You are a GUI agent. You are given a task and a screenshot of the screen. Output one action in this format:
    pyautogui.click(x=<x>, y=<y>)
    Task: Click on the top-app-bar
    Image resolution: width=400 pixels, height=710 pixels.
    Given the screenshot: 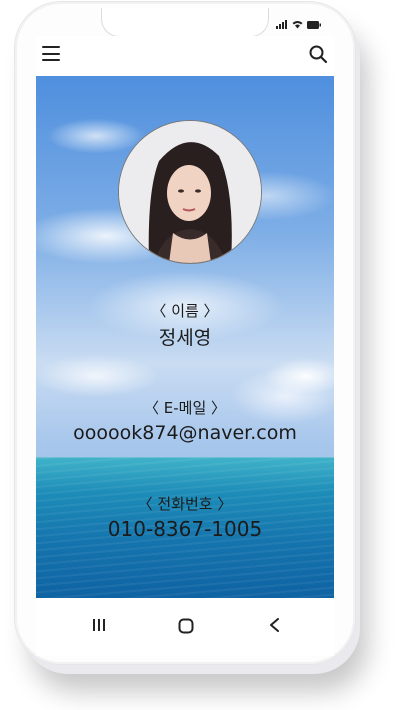 What is the action you would take?
    pyautogui.click(x=185, y=56)
    